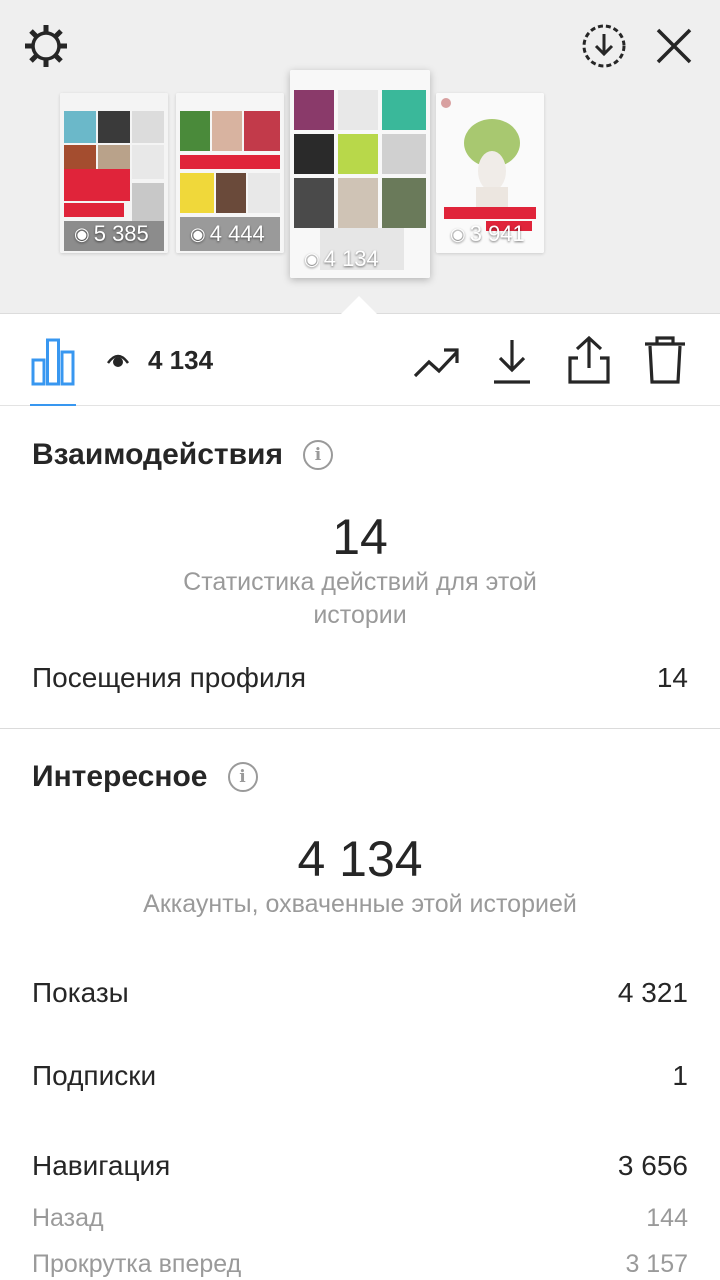 The height and width of the screenshot is (1280, 720). What do you see at coordinates (118, 360) in the screenshot?
I see `eye-icon` at bounding box center [118, 360].